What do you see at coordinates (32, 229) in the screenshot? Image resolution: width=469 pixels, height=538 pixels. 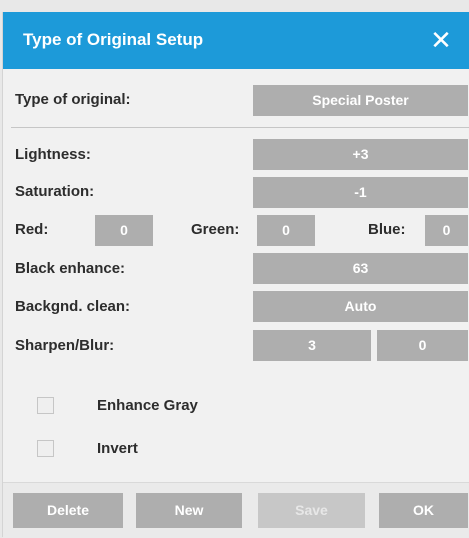 I see `red-label: Red:` at bounding box center [32, 229].